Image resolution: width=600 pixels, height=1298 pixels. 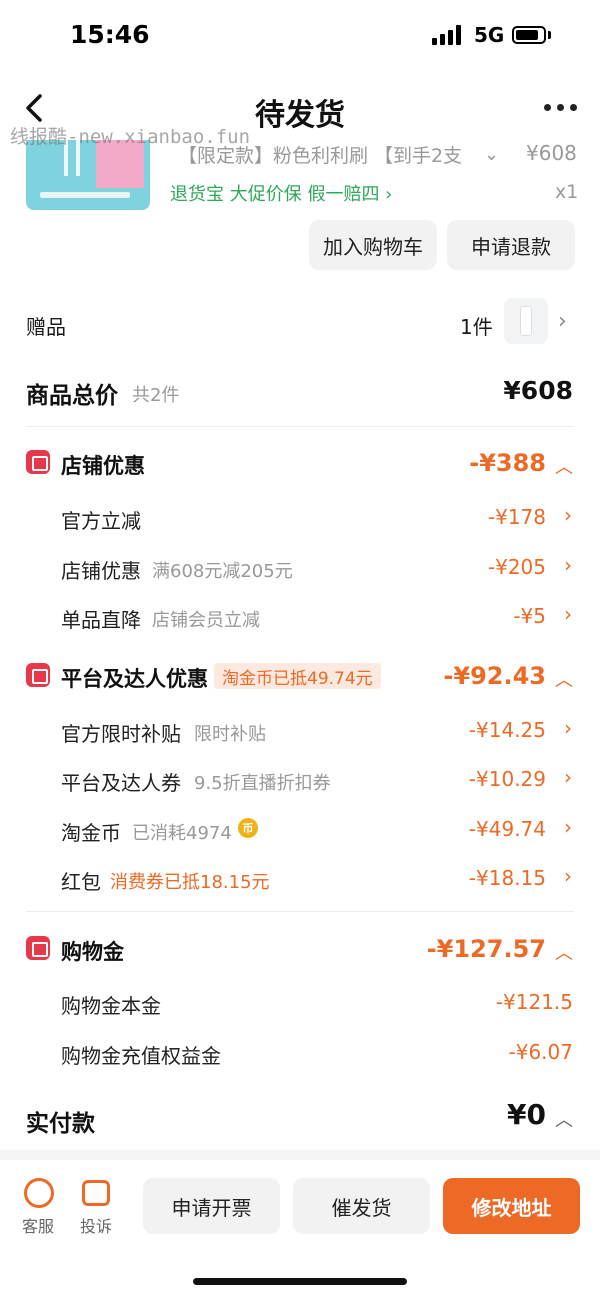 I want to click on shopping-money-row-label: 购物金充值权益金, so click(x=141, y=1056).